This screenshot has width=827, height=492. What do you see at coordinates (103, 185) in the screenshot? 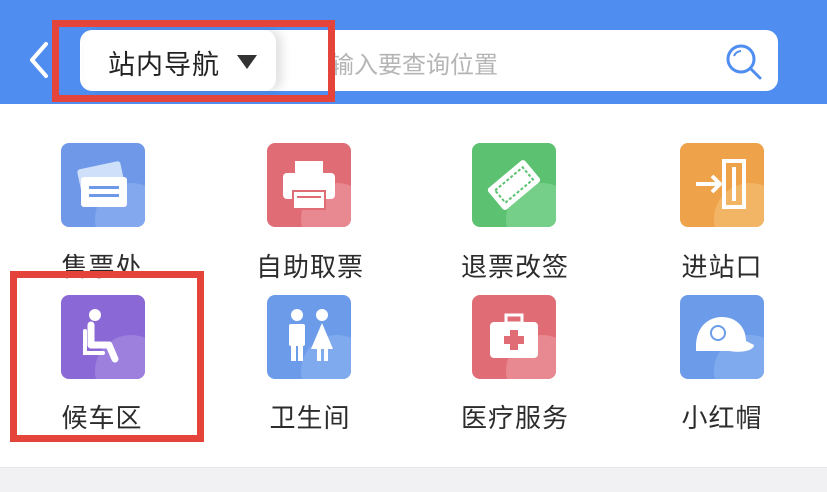
I see `grid-item-ticket-office` at bounding box center [103, 185].